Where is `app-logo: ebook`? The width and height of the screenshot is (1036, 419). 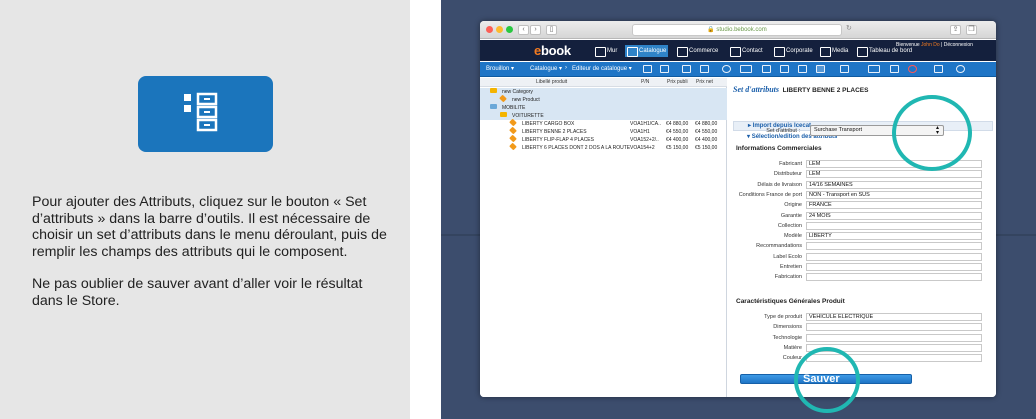 app-logo: ebook is located at coordinates (552, 50).